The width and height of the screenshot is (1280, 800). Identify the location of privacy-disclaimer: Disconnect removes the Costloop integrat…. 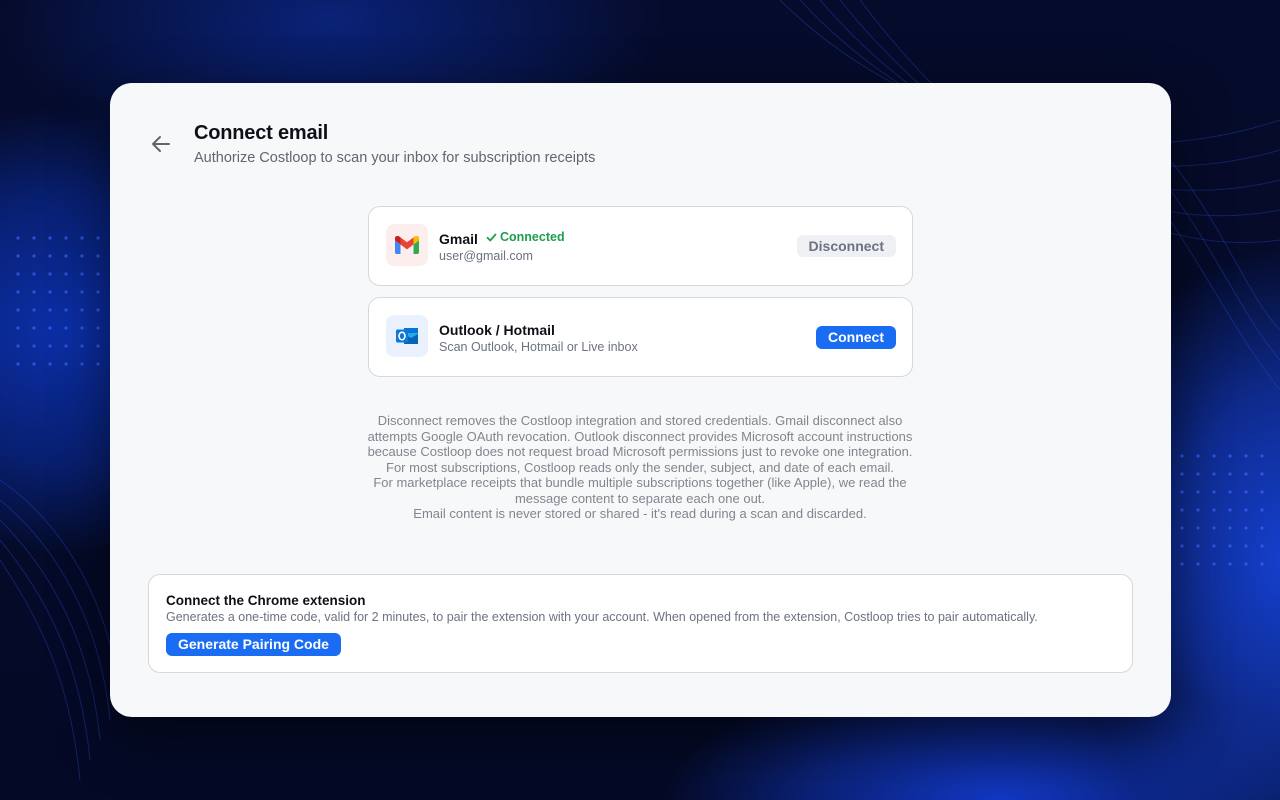
(640, 467).